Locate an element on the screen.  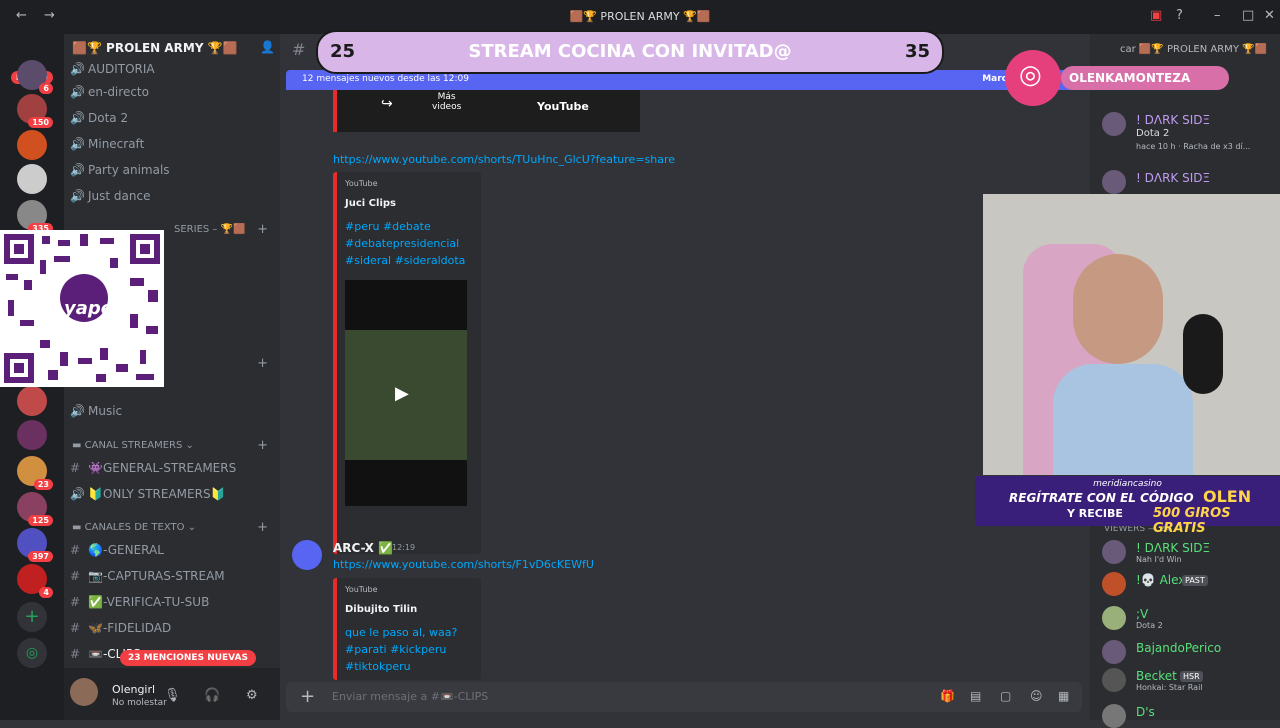
channel-voice: 🔊 🔰ONLY STREAMERS🔰 is located at coordinates (148, 494).